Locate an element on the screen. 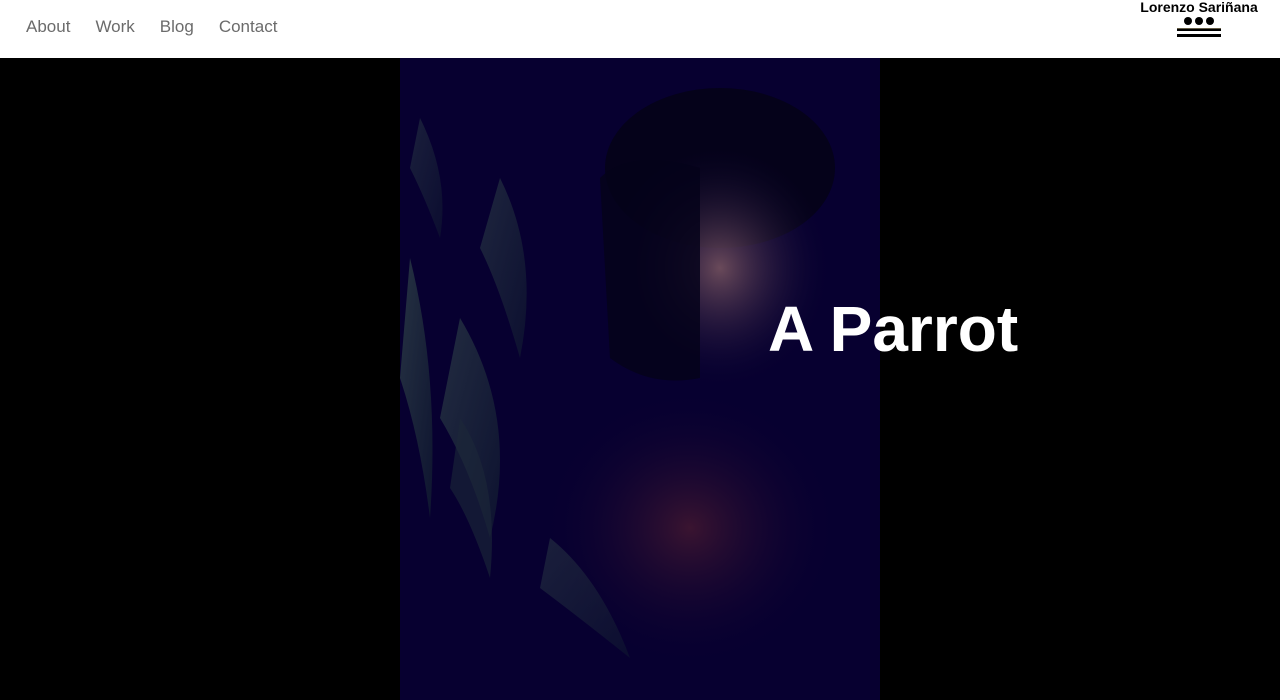 This screenshot has width=1280, height=700. nav-contact-link: Contact is located at coordinates (248, 27).